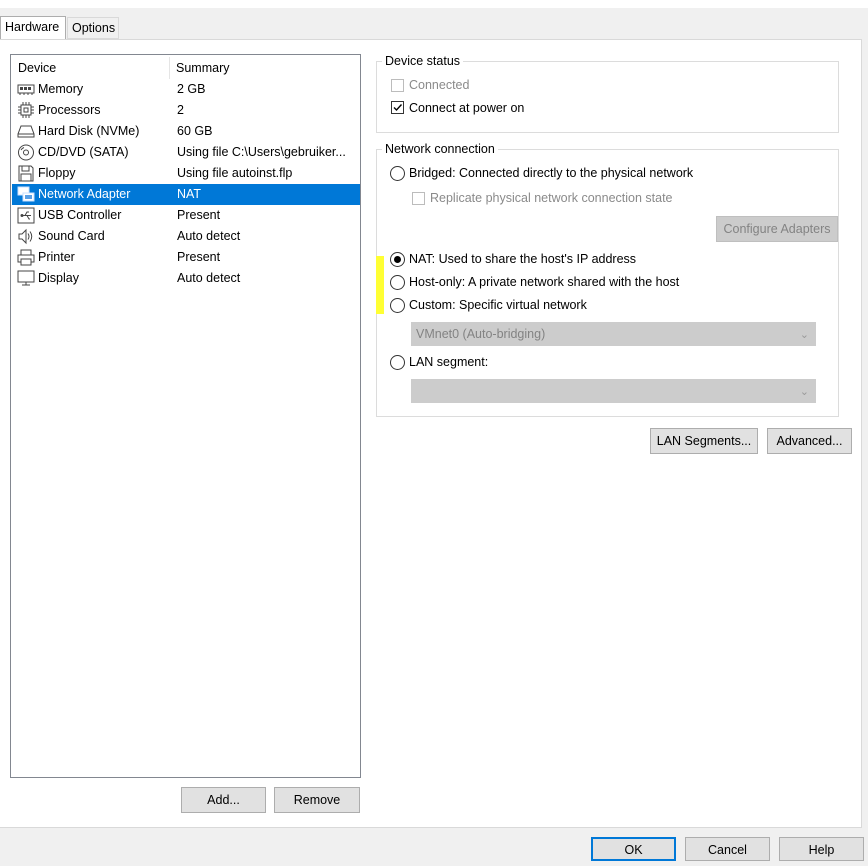  I want to click on device-row-floppy: Floppy Using file autoinst.flp, so click(186, 173).